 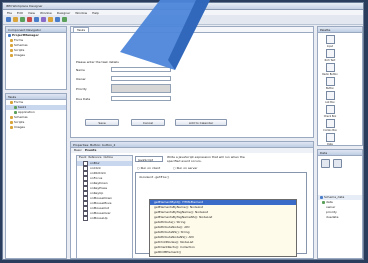 What do you see at coordinates (165, 35) in the screenshot?
I see `ribbon-graphic` at bounding box center [165, 35].